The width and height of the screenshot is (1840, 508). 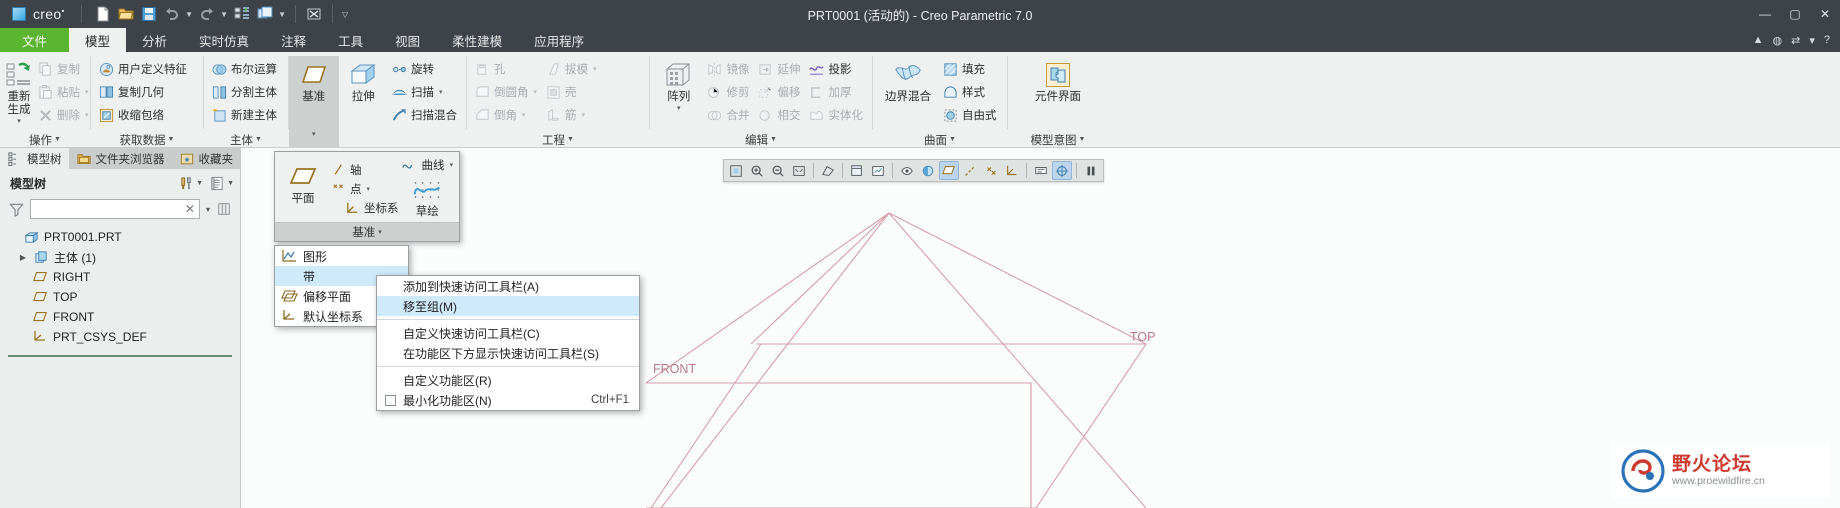 I want to click on quick-access-toolbar: ▼ ▼ ▼ ▽, so click(x=219, y=14).